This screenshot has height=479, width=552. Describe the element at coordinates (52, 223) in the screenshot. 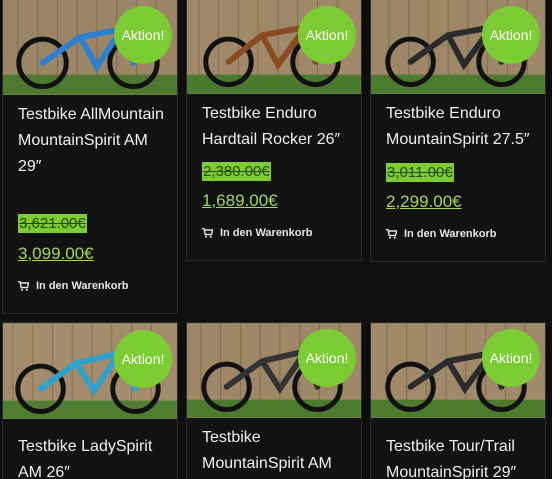

I see `old-price: 3,621.00€` at that location.